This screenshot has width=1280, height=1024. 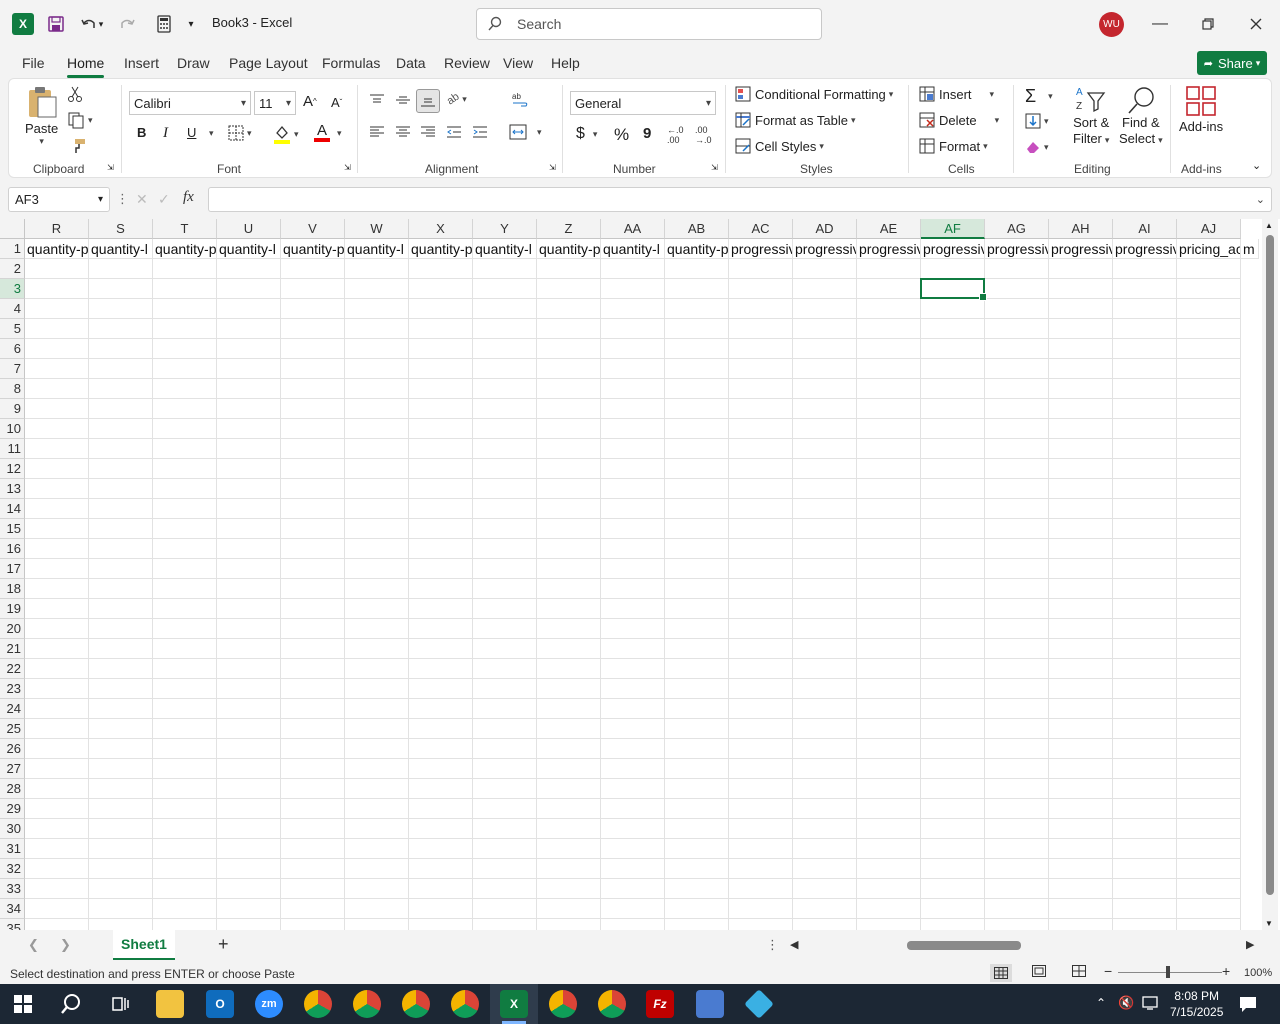 What do you see at coordinates (647, 133) in the screenshot?
I see `comma-style-button: 9` at bounding box center [647, 133].